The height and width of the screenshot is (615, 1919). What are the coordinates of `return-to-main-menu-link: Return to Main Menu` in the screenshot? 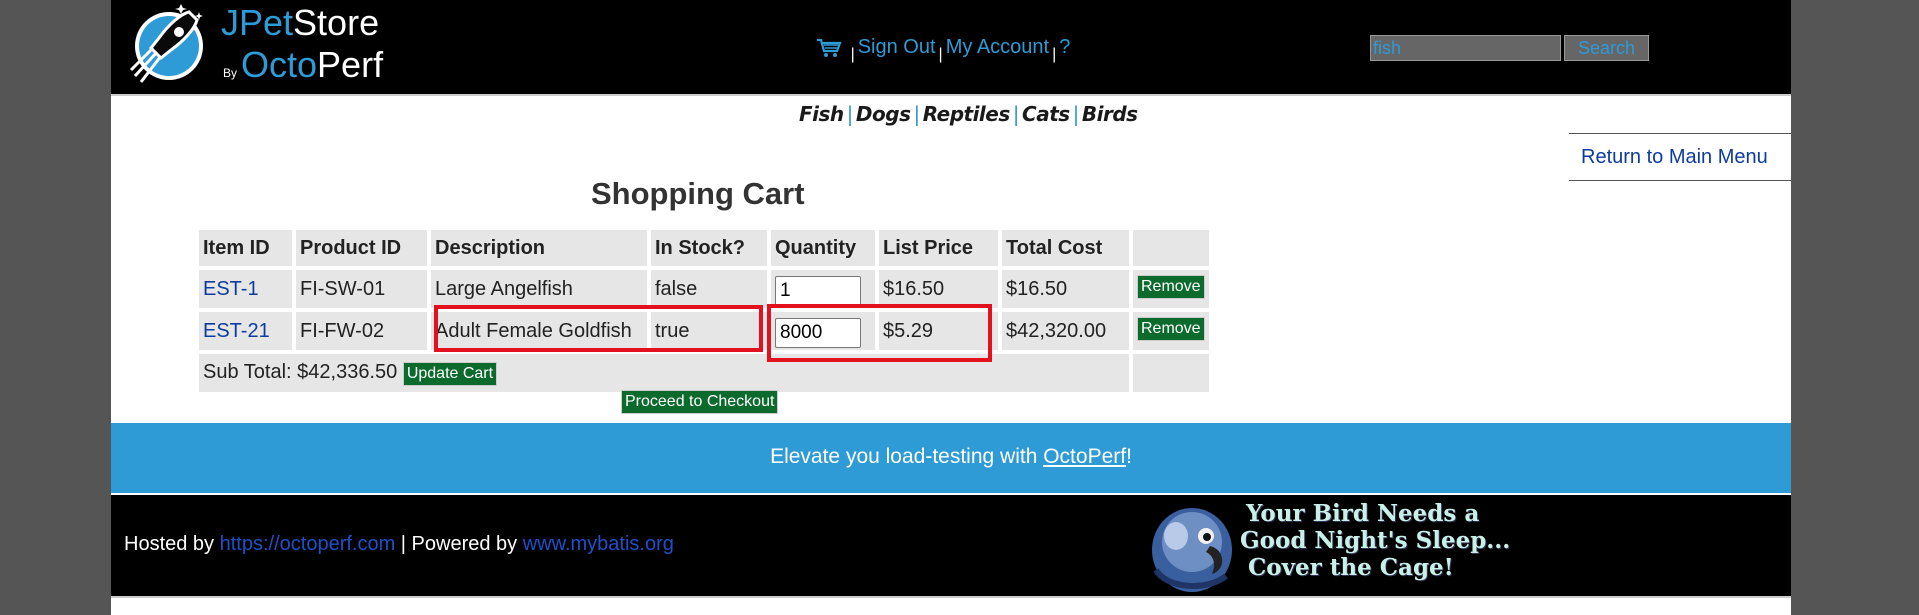 It's located at (1674, 157).